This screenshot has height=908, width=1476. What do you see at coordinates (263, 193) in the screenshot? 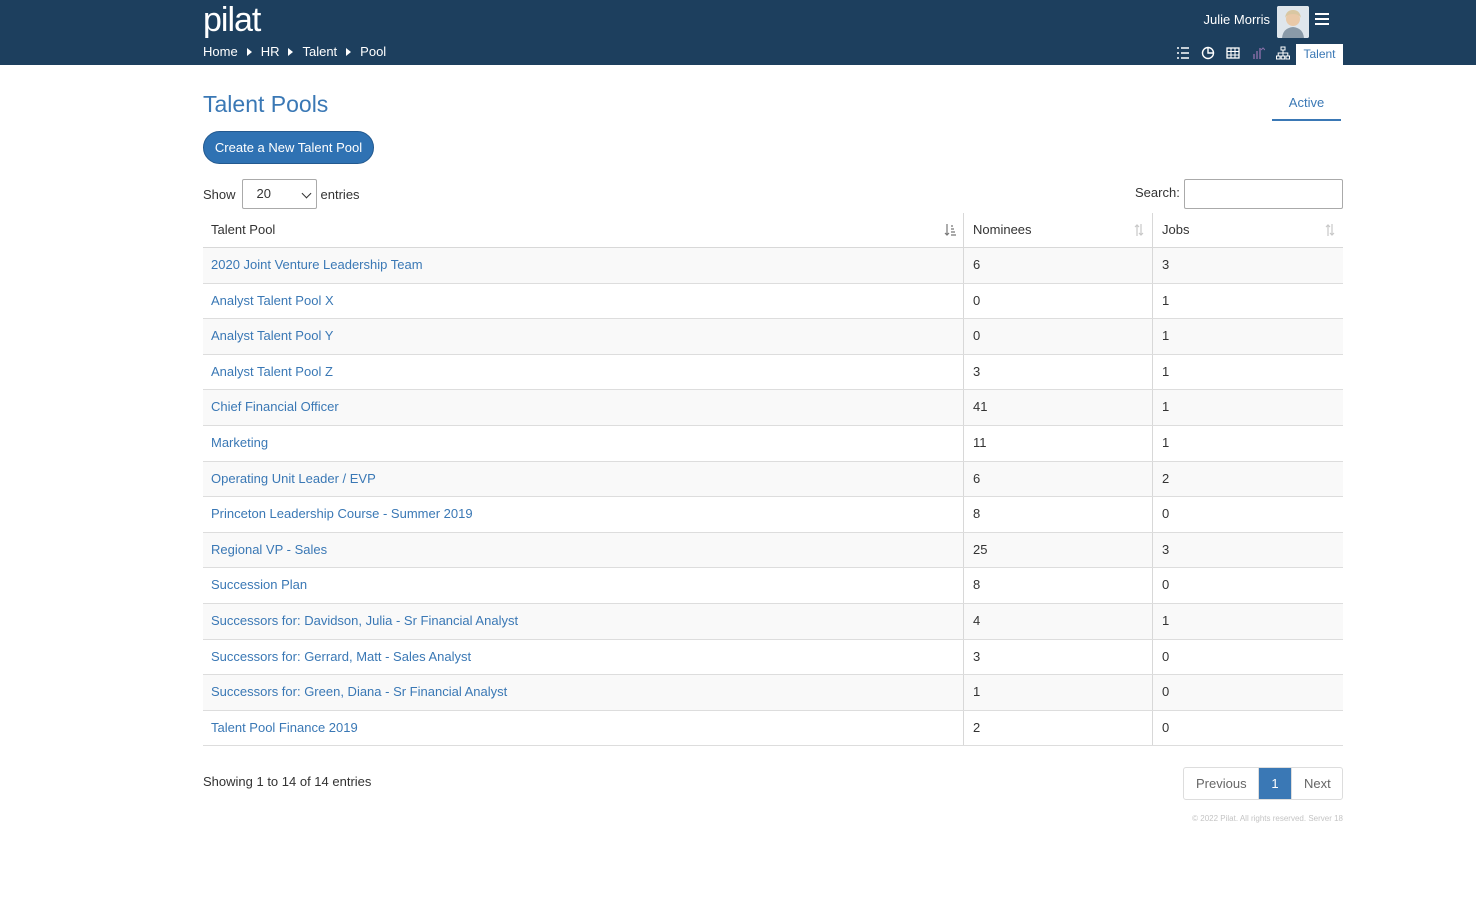
I see `entries-select-value: 20` at bounding box center [263, 193].